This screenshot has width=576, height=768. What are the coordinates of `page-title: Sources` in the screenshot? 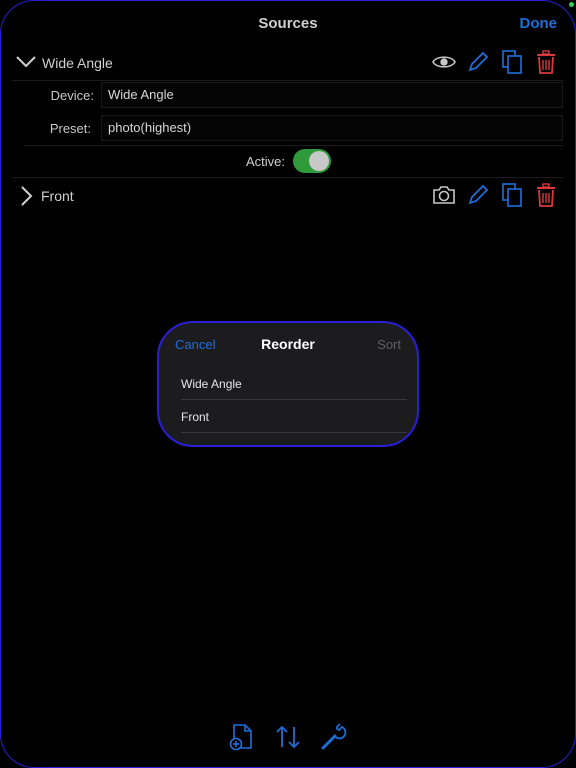 It's located at (288, 23).